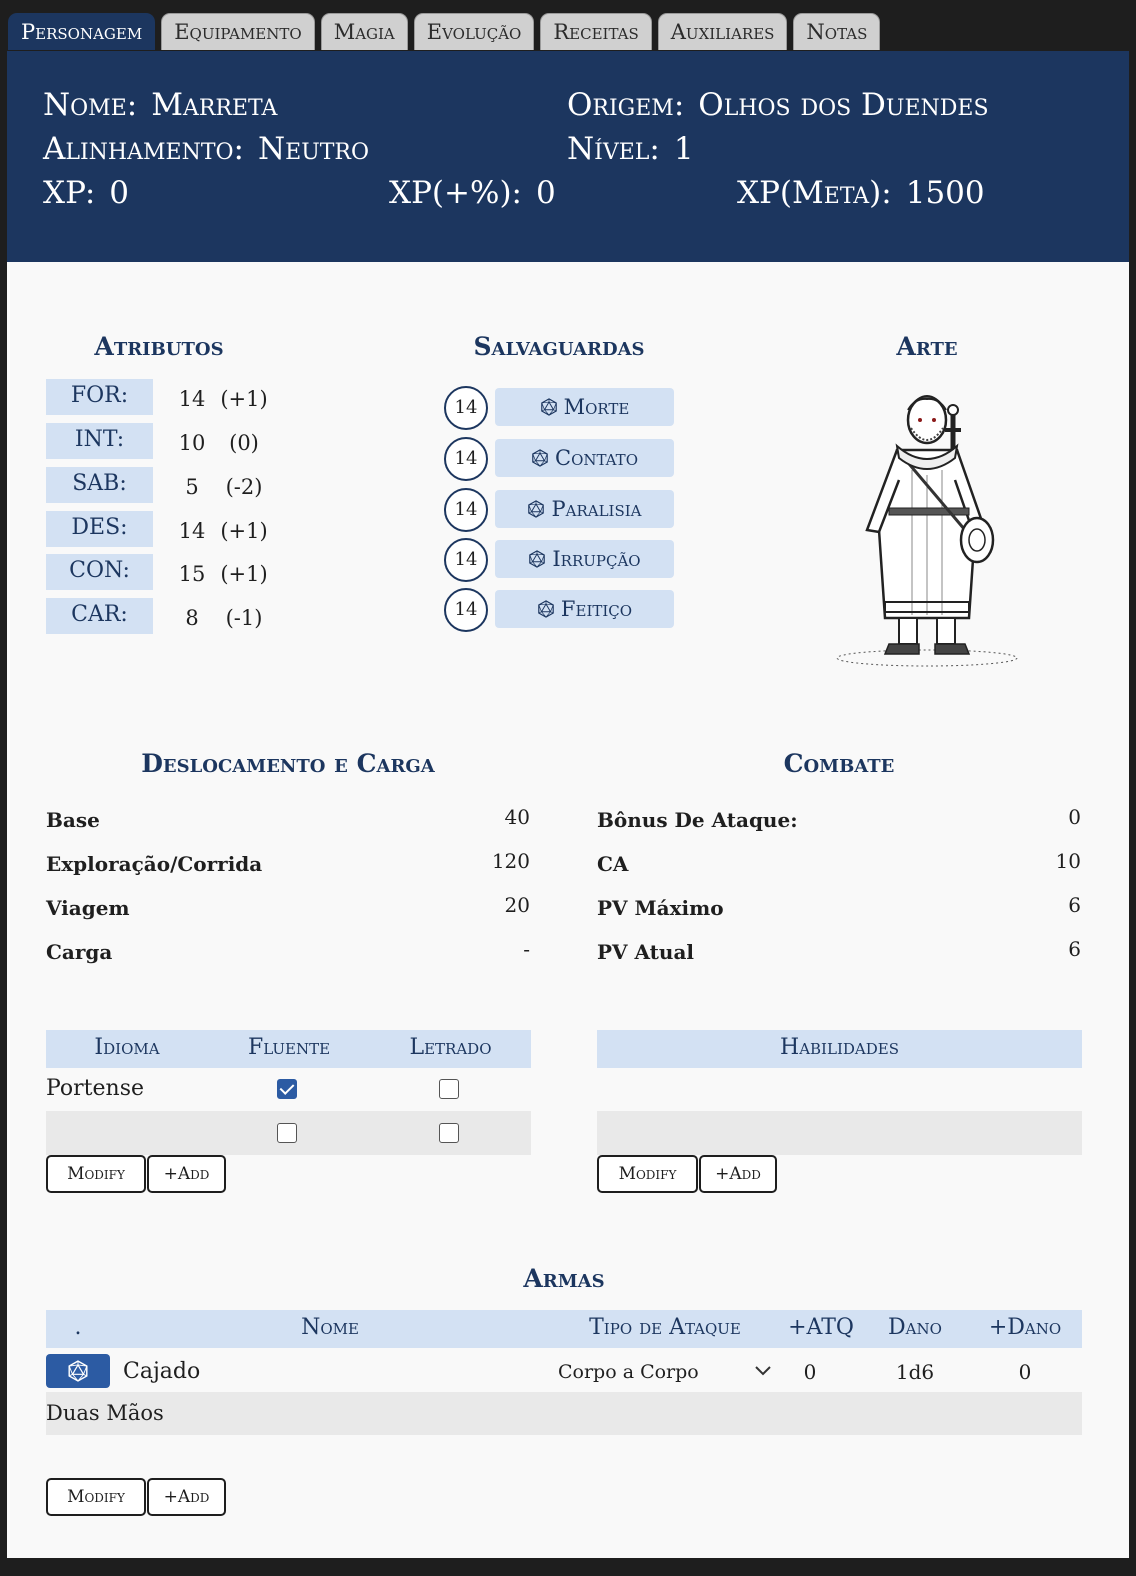 This screenshot has height=1576, width=1136. Describe the element at coordinates (596, 609) in the screenshot. I see `saving-throw-label: Feitiço` at that location.